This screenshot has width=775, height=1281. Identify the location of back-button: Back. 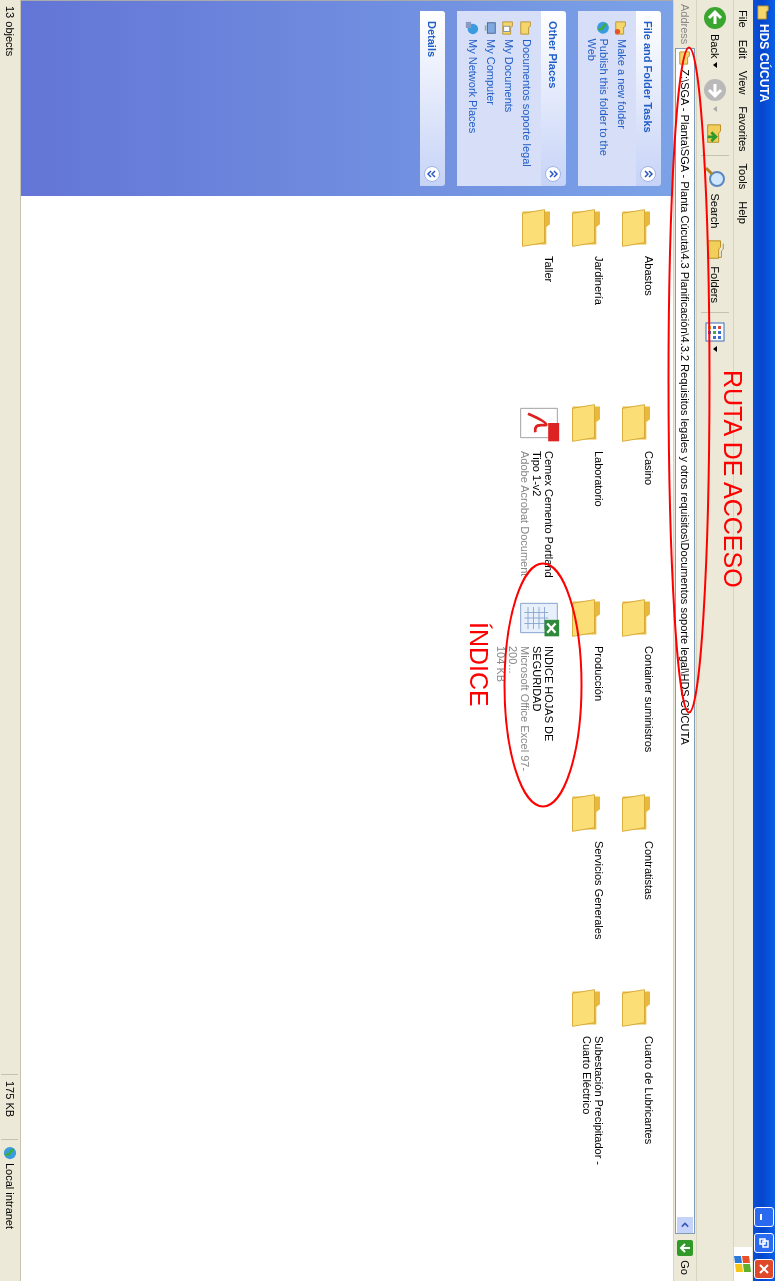
(715, 37).